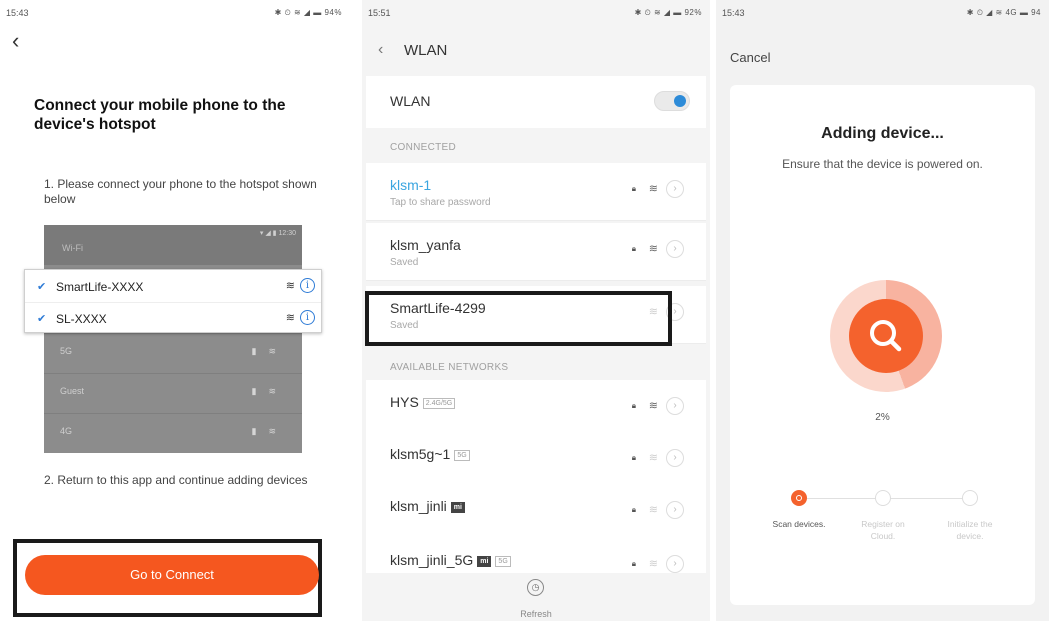 The width and height of the screenshot is (1049, 621). I want to click on wlan-header: ‹ WLAN, so click(536, 50).